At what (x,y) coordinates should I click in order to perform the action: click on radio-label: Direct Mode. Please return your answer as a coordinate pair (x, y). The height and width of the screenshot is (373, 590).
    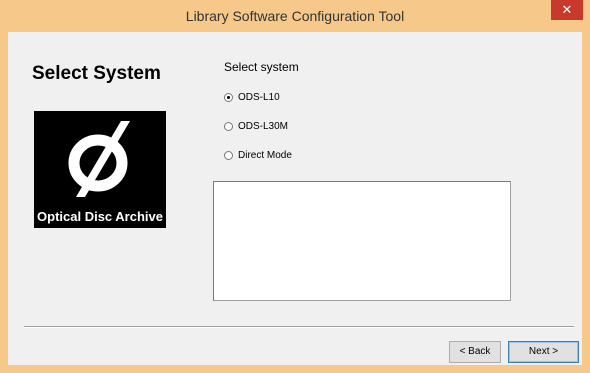
    Looking at the image, I should click on (265, 155).